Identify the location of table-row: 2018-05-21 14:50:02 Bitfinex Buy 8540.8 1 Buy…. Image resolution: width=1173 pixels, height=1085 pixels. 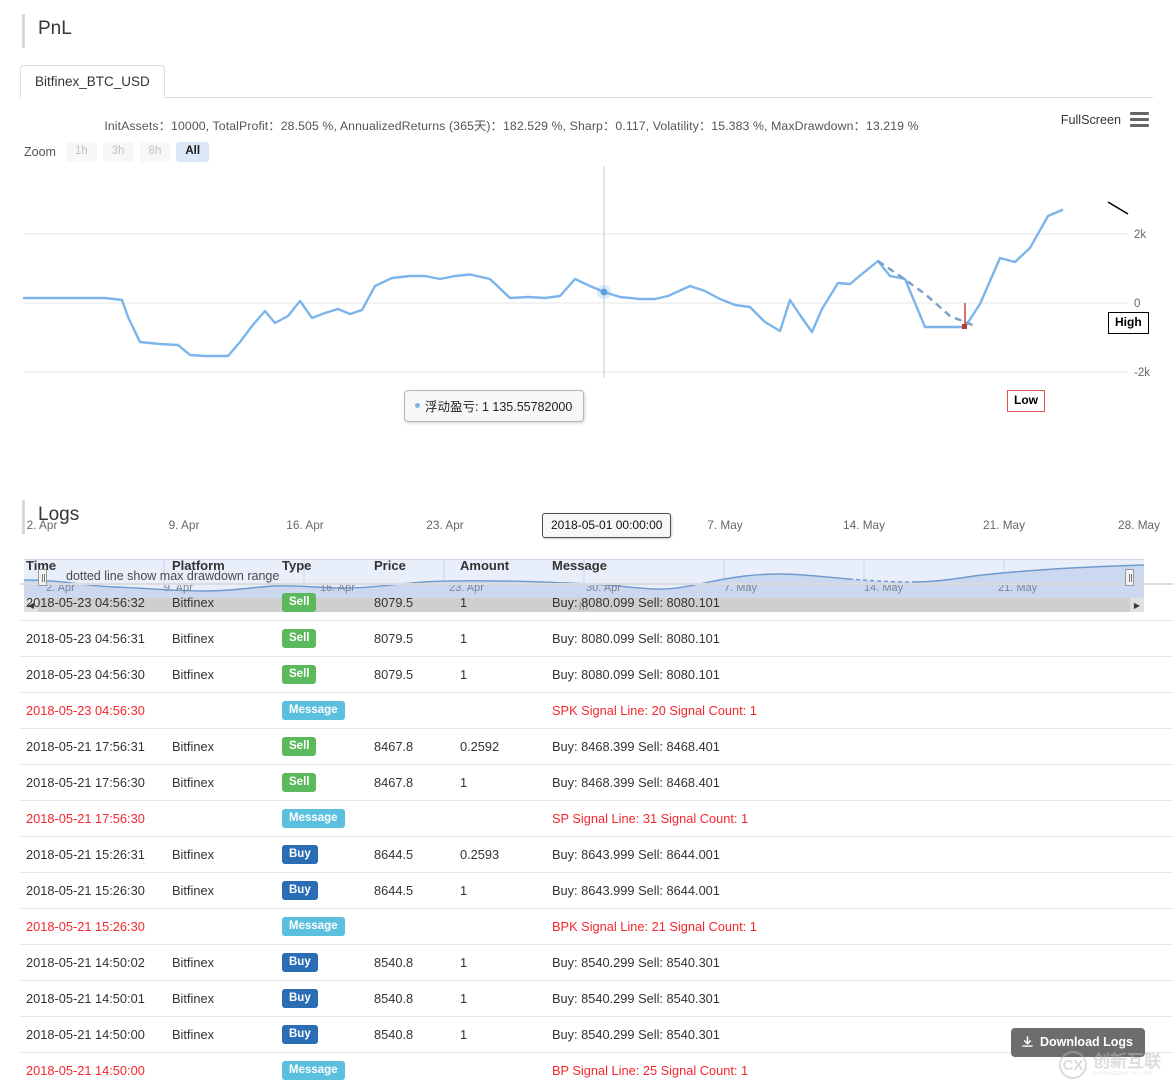
(596, 962).